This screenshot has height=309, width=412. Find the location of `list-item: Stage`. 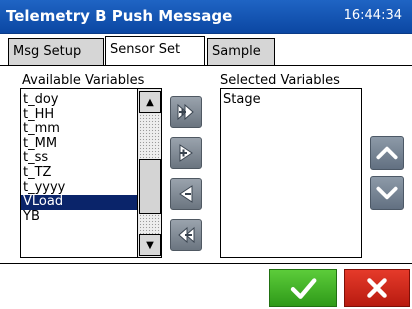

list-item: Stage is located at coordinates (291, 100).